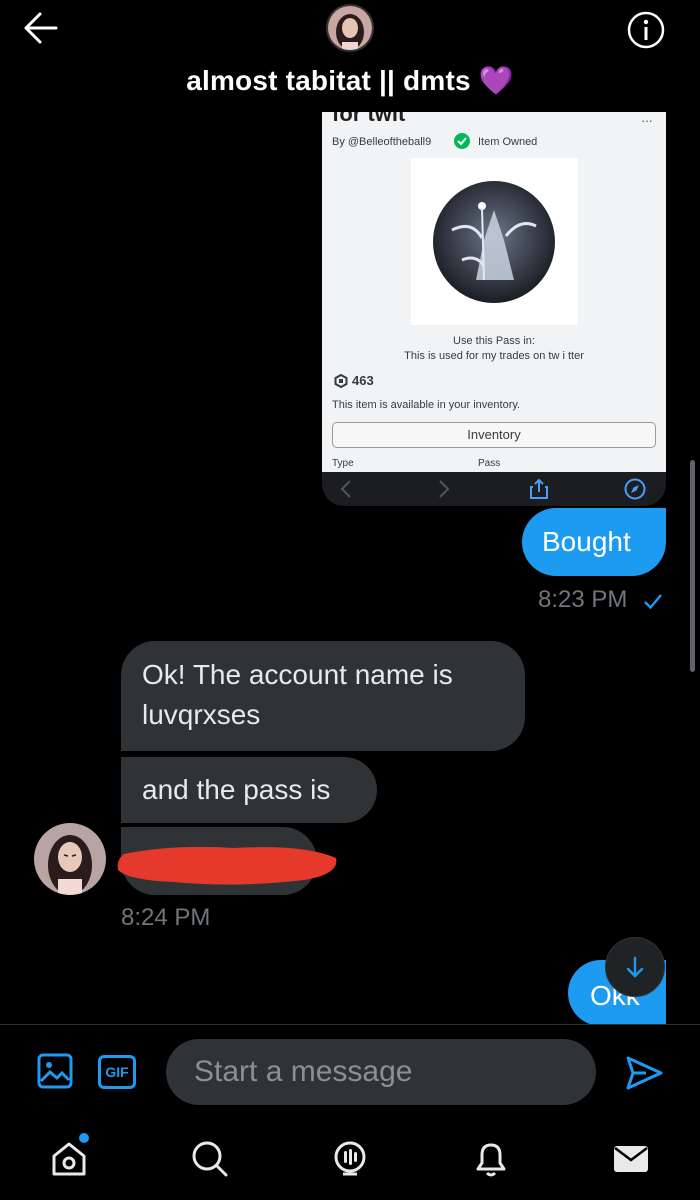 Image resolution: width=700 pixels, height=1200 pixels. Describe the element at coordinates (70, 859) in the screenshot. I see `sender-avatar` at that location.